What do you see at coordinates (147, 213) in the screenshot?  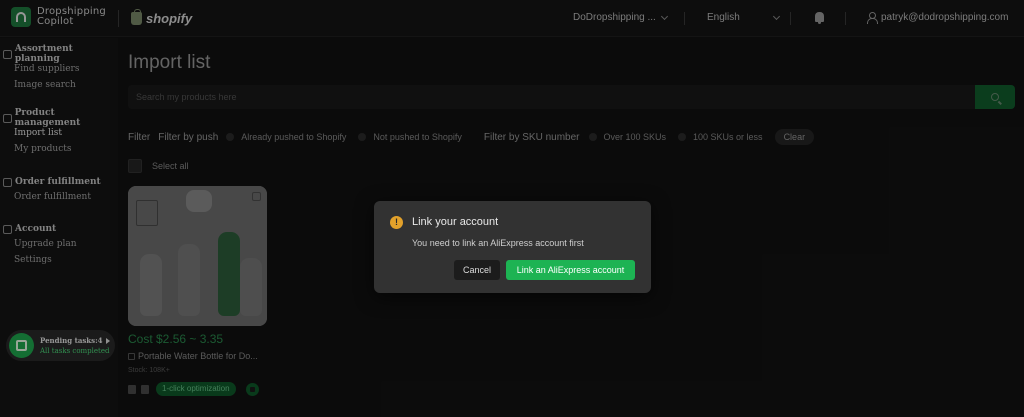 I see `feature-badges` at bounding box center [147, 213].